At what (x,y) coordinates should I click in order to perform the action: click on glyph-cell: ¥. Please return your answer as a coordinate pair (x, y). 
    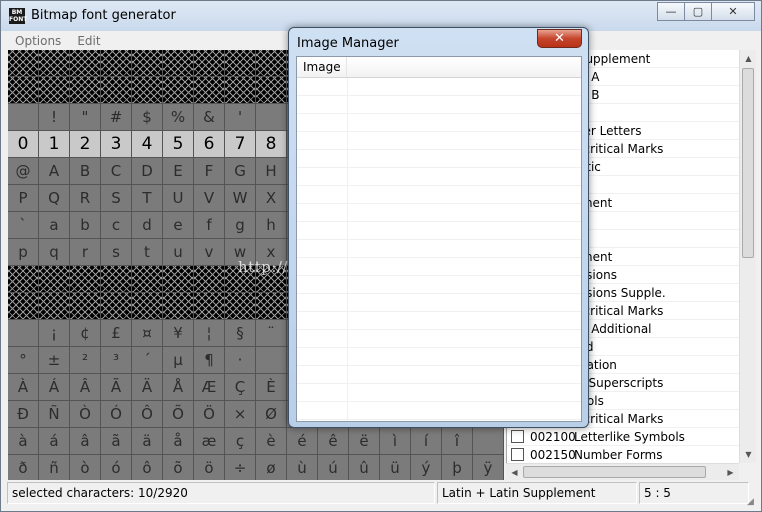
    Looking at the image, I should click on (178, 333).